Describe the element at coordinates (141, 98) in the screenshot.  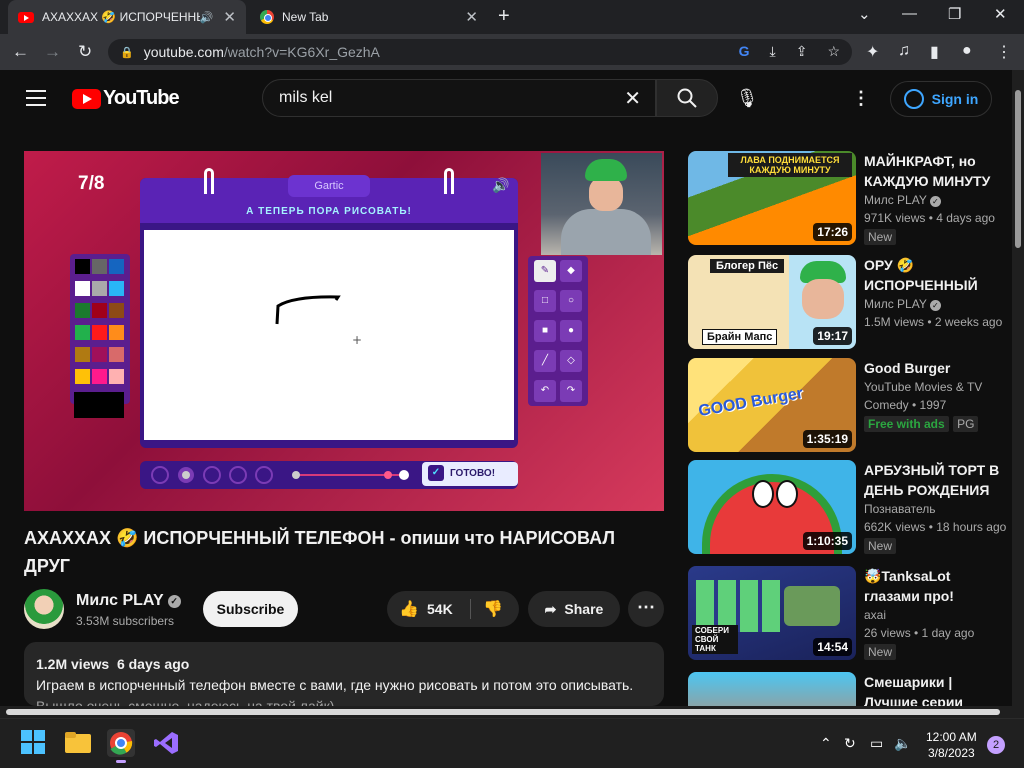
I see `youtube-logo-text: YouTube` at that location.